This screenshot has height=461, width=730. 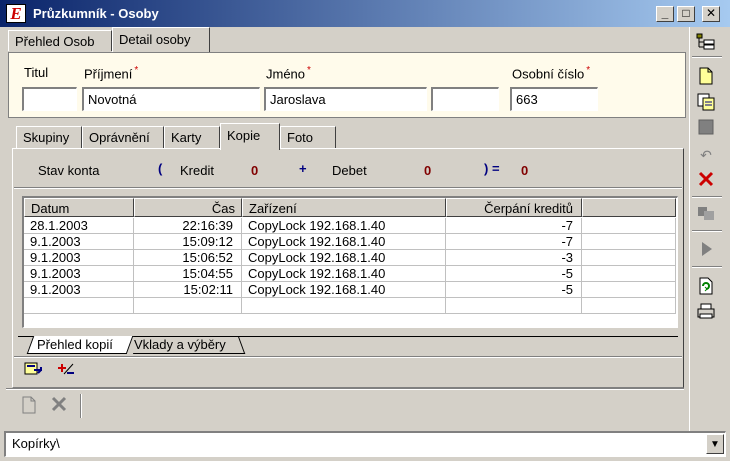 I want to click on print-icon, so click(x=706, y=313).